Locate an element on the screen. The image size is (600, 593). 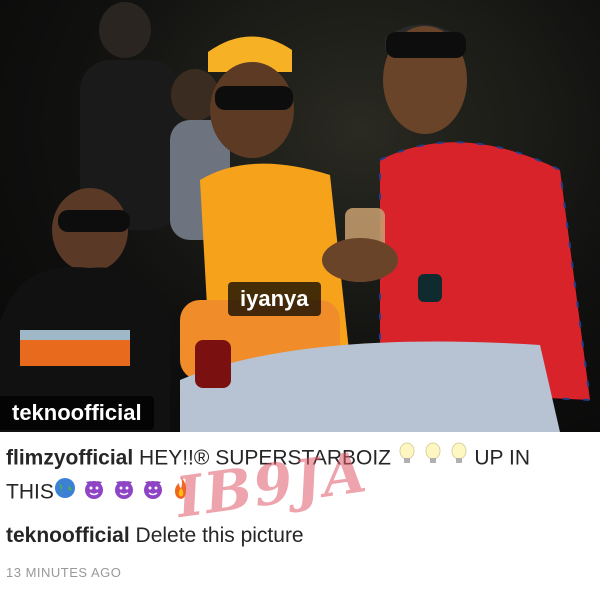
comment-text: Delete this picture is located at coordinates (219, 535).